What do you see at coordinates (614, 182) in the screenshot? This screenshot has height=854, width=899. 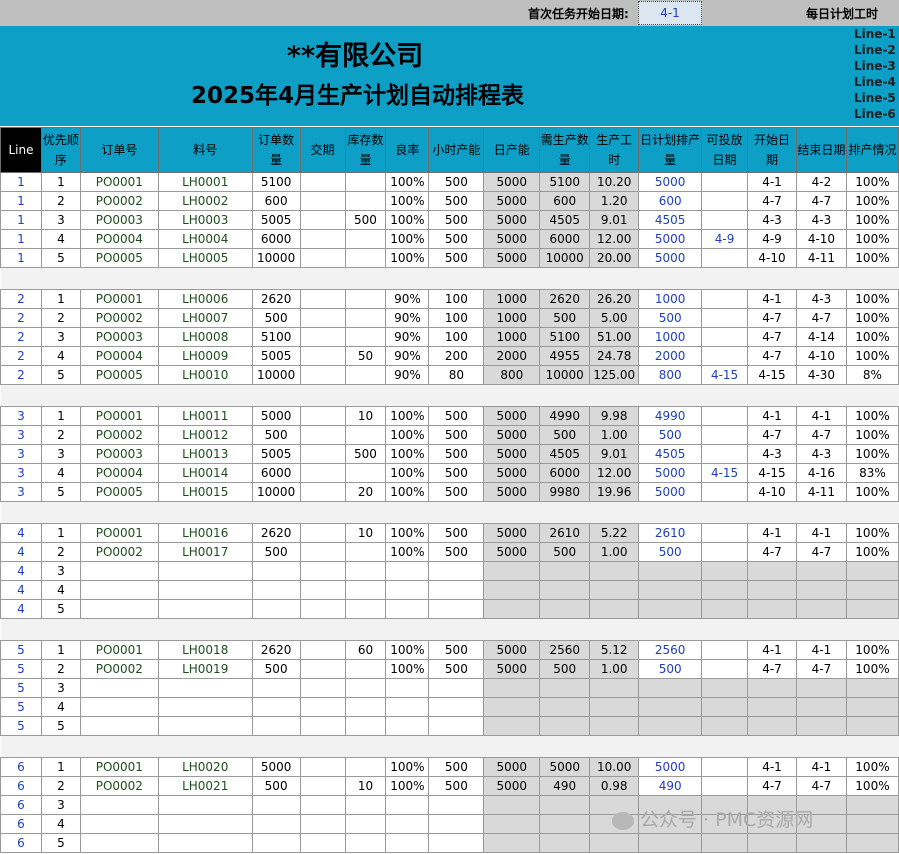 I see `cell-work-hours: 10.20` at bounding box center [614, 182].